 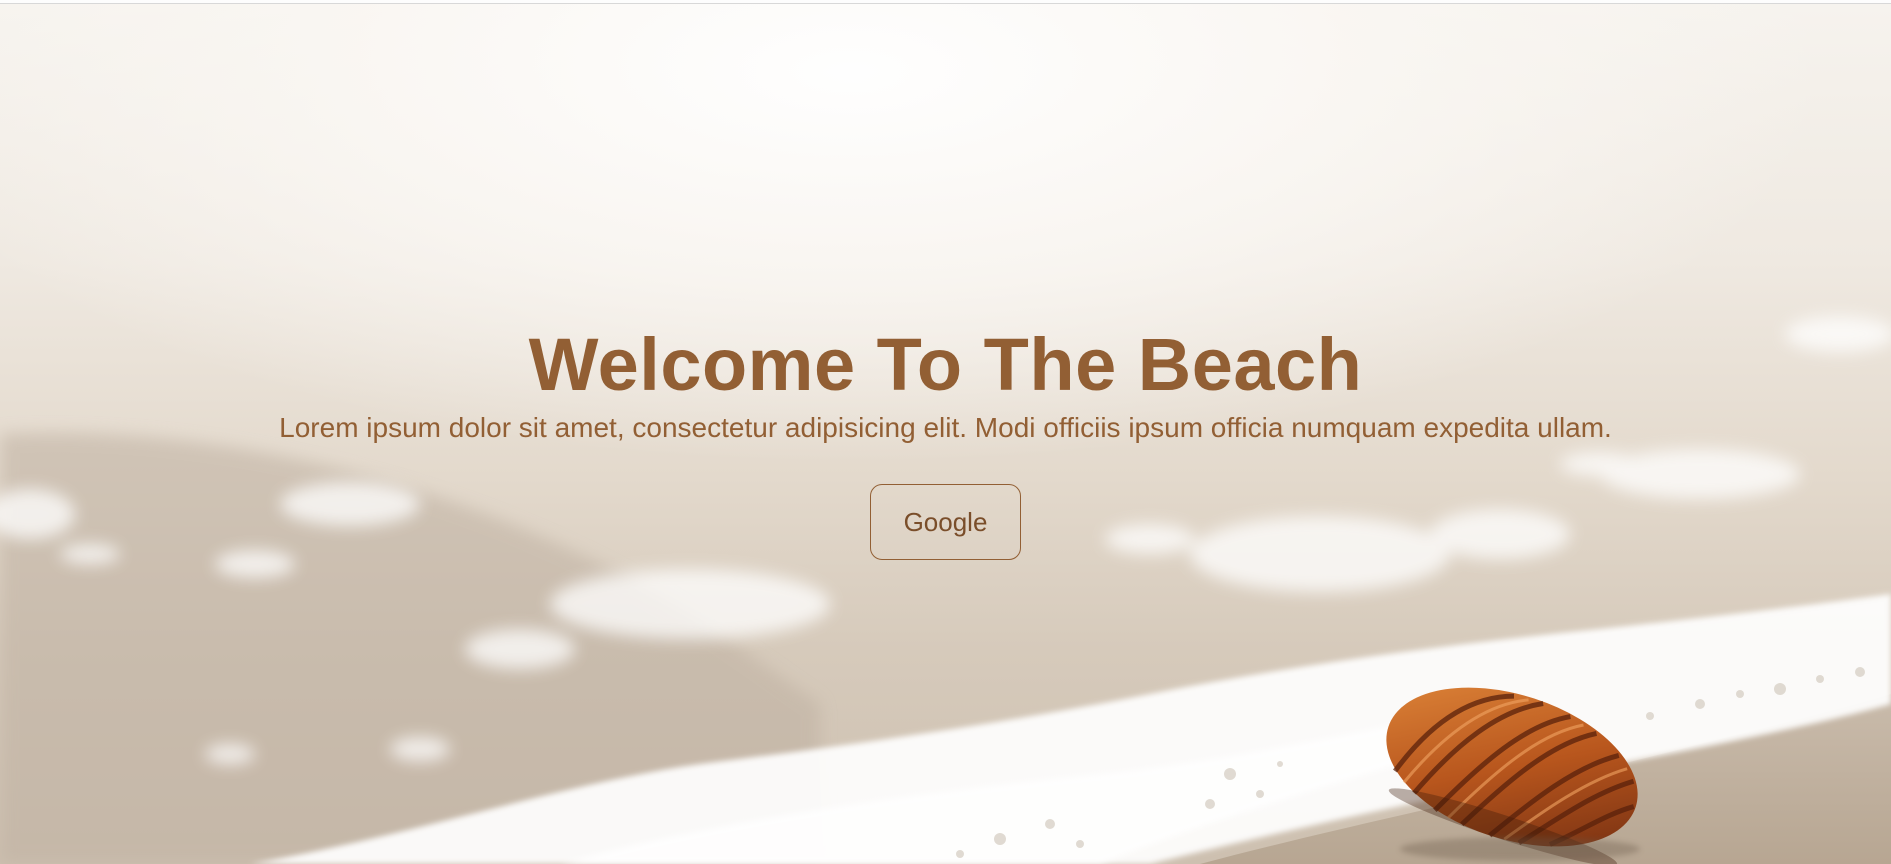 I want to click on google-button: Google, so click(x=945, y=522).